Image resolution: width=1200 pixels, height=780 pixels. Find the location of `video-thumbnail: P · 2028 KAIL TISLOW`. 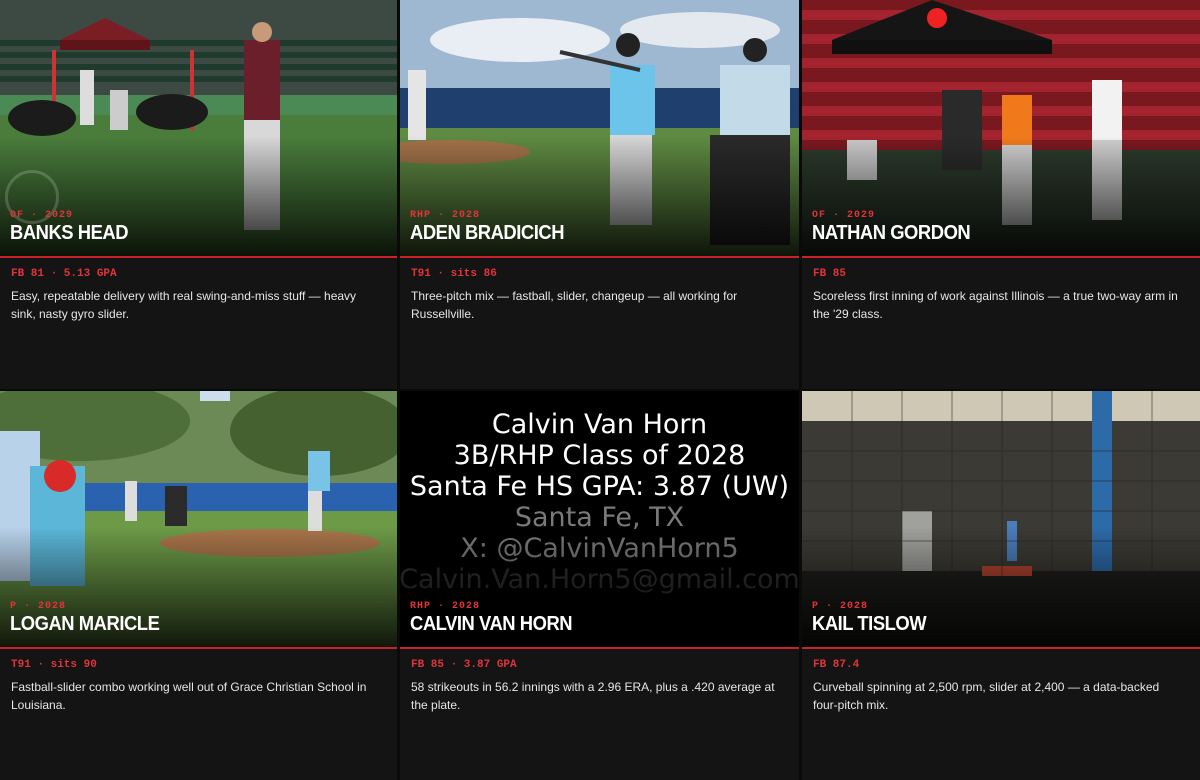

video-thumbnail: P · 2028 KAIL TISLOW is located at coordinates (1001, 519).